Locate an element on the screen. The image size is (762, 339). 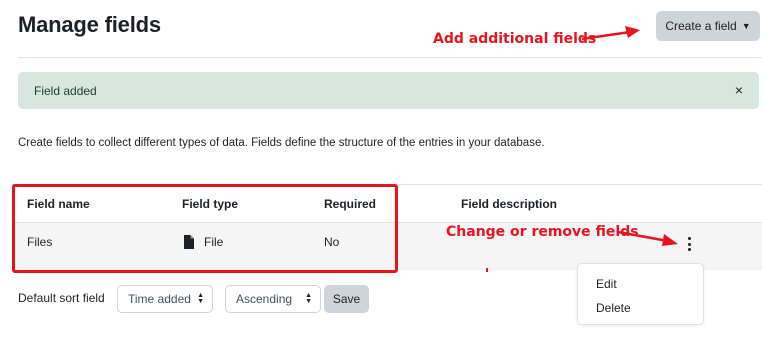
chevron-down-icon: ▼ is located at coordinates (746, 26).